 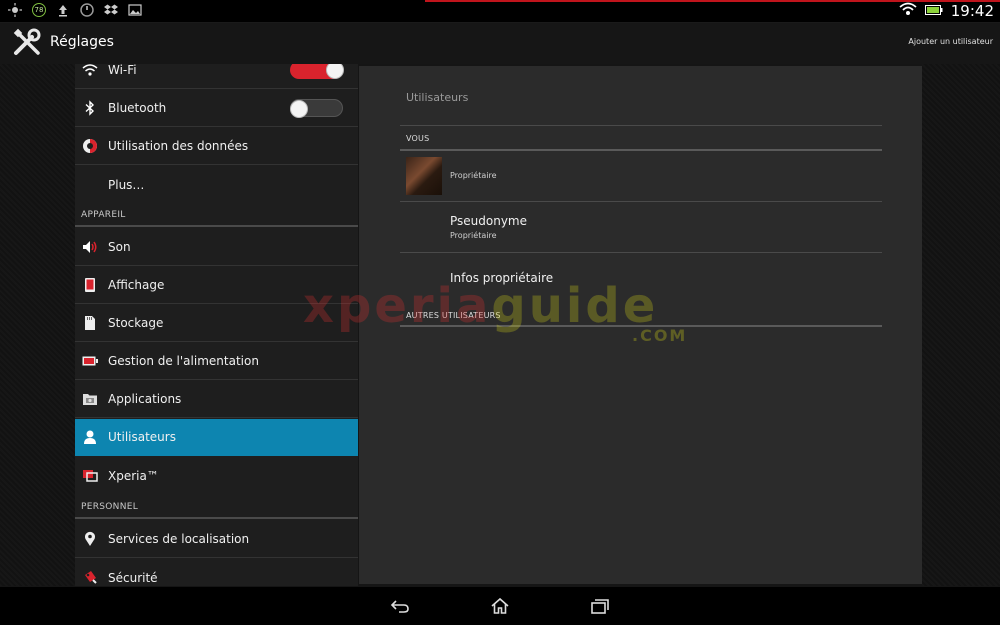 I want to click on wifi-toggle, so click(x=317, y=71).